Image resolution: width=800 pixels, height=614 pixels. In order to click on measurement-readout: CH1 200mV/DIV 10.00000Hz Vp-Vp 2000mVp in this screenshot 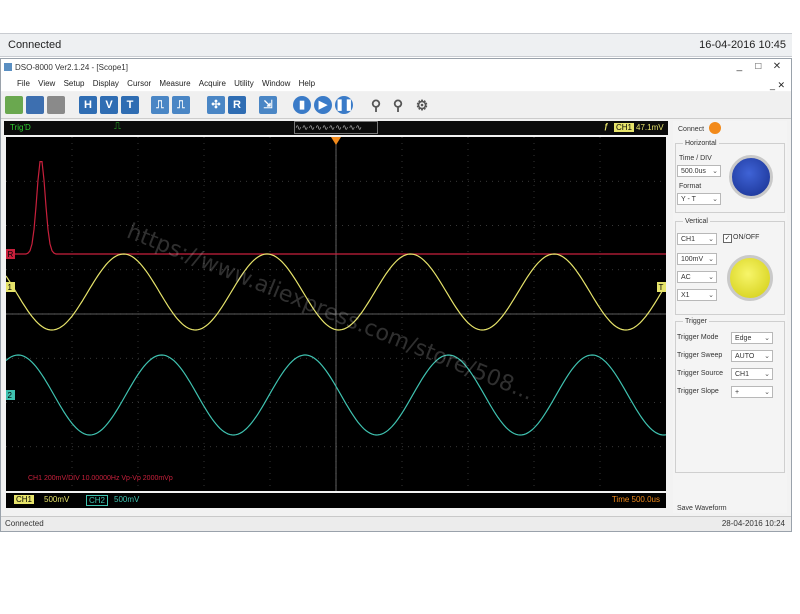, I will do `click(100, 478)`.